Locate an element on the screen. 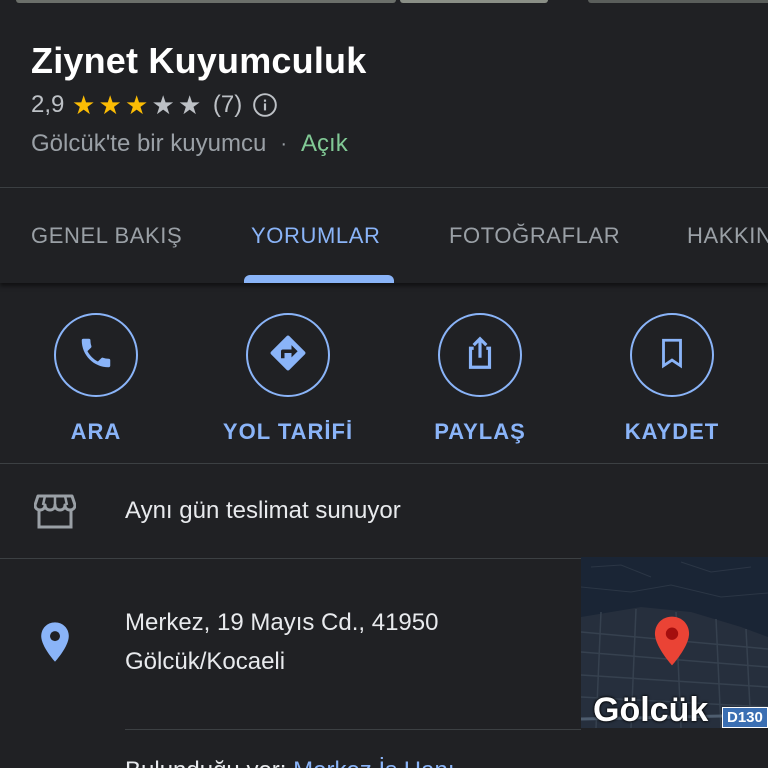  directions-button-circle is located at coordinates (288, 355).